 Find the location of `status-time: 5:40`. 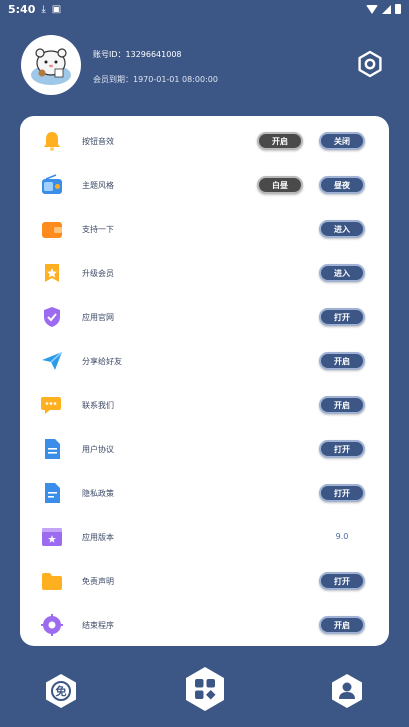

status-time: 5:40 is located at coordinates (22, 9).